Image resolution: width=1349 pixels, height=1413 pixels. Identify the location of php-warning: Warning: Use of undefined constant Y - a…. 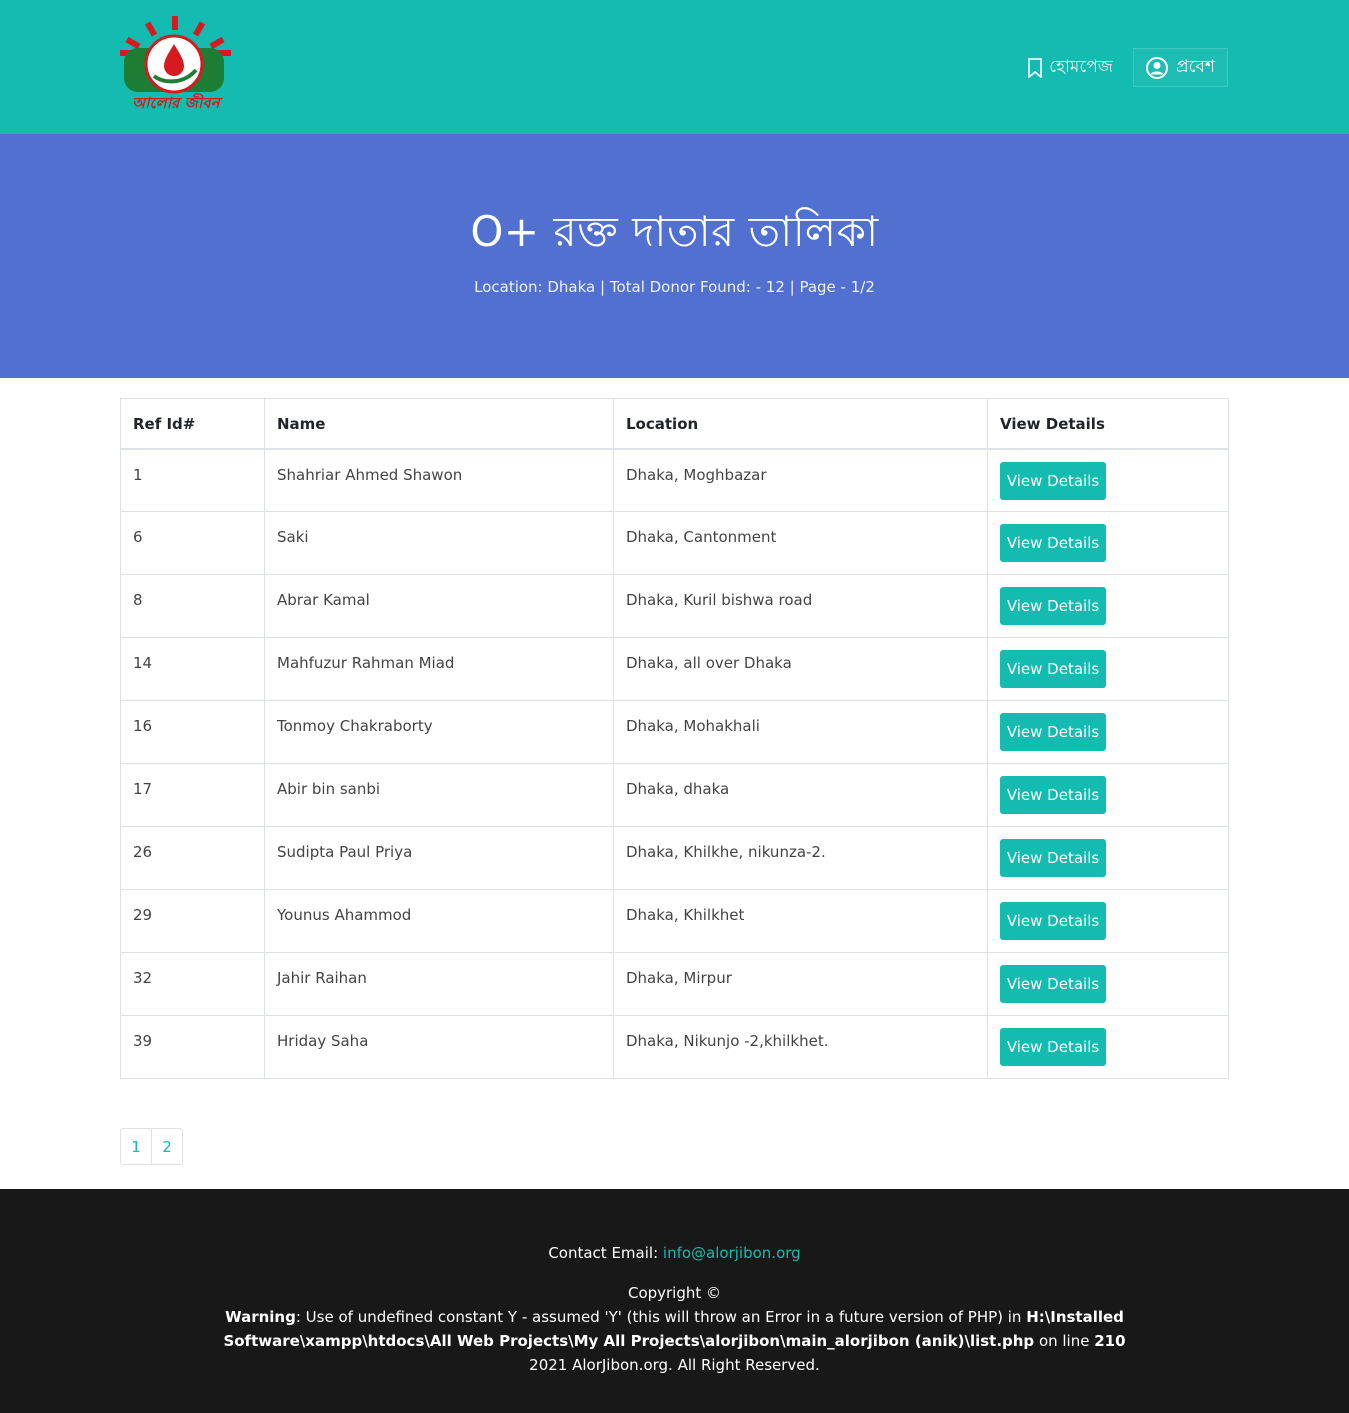
(674, 1329).